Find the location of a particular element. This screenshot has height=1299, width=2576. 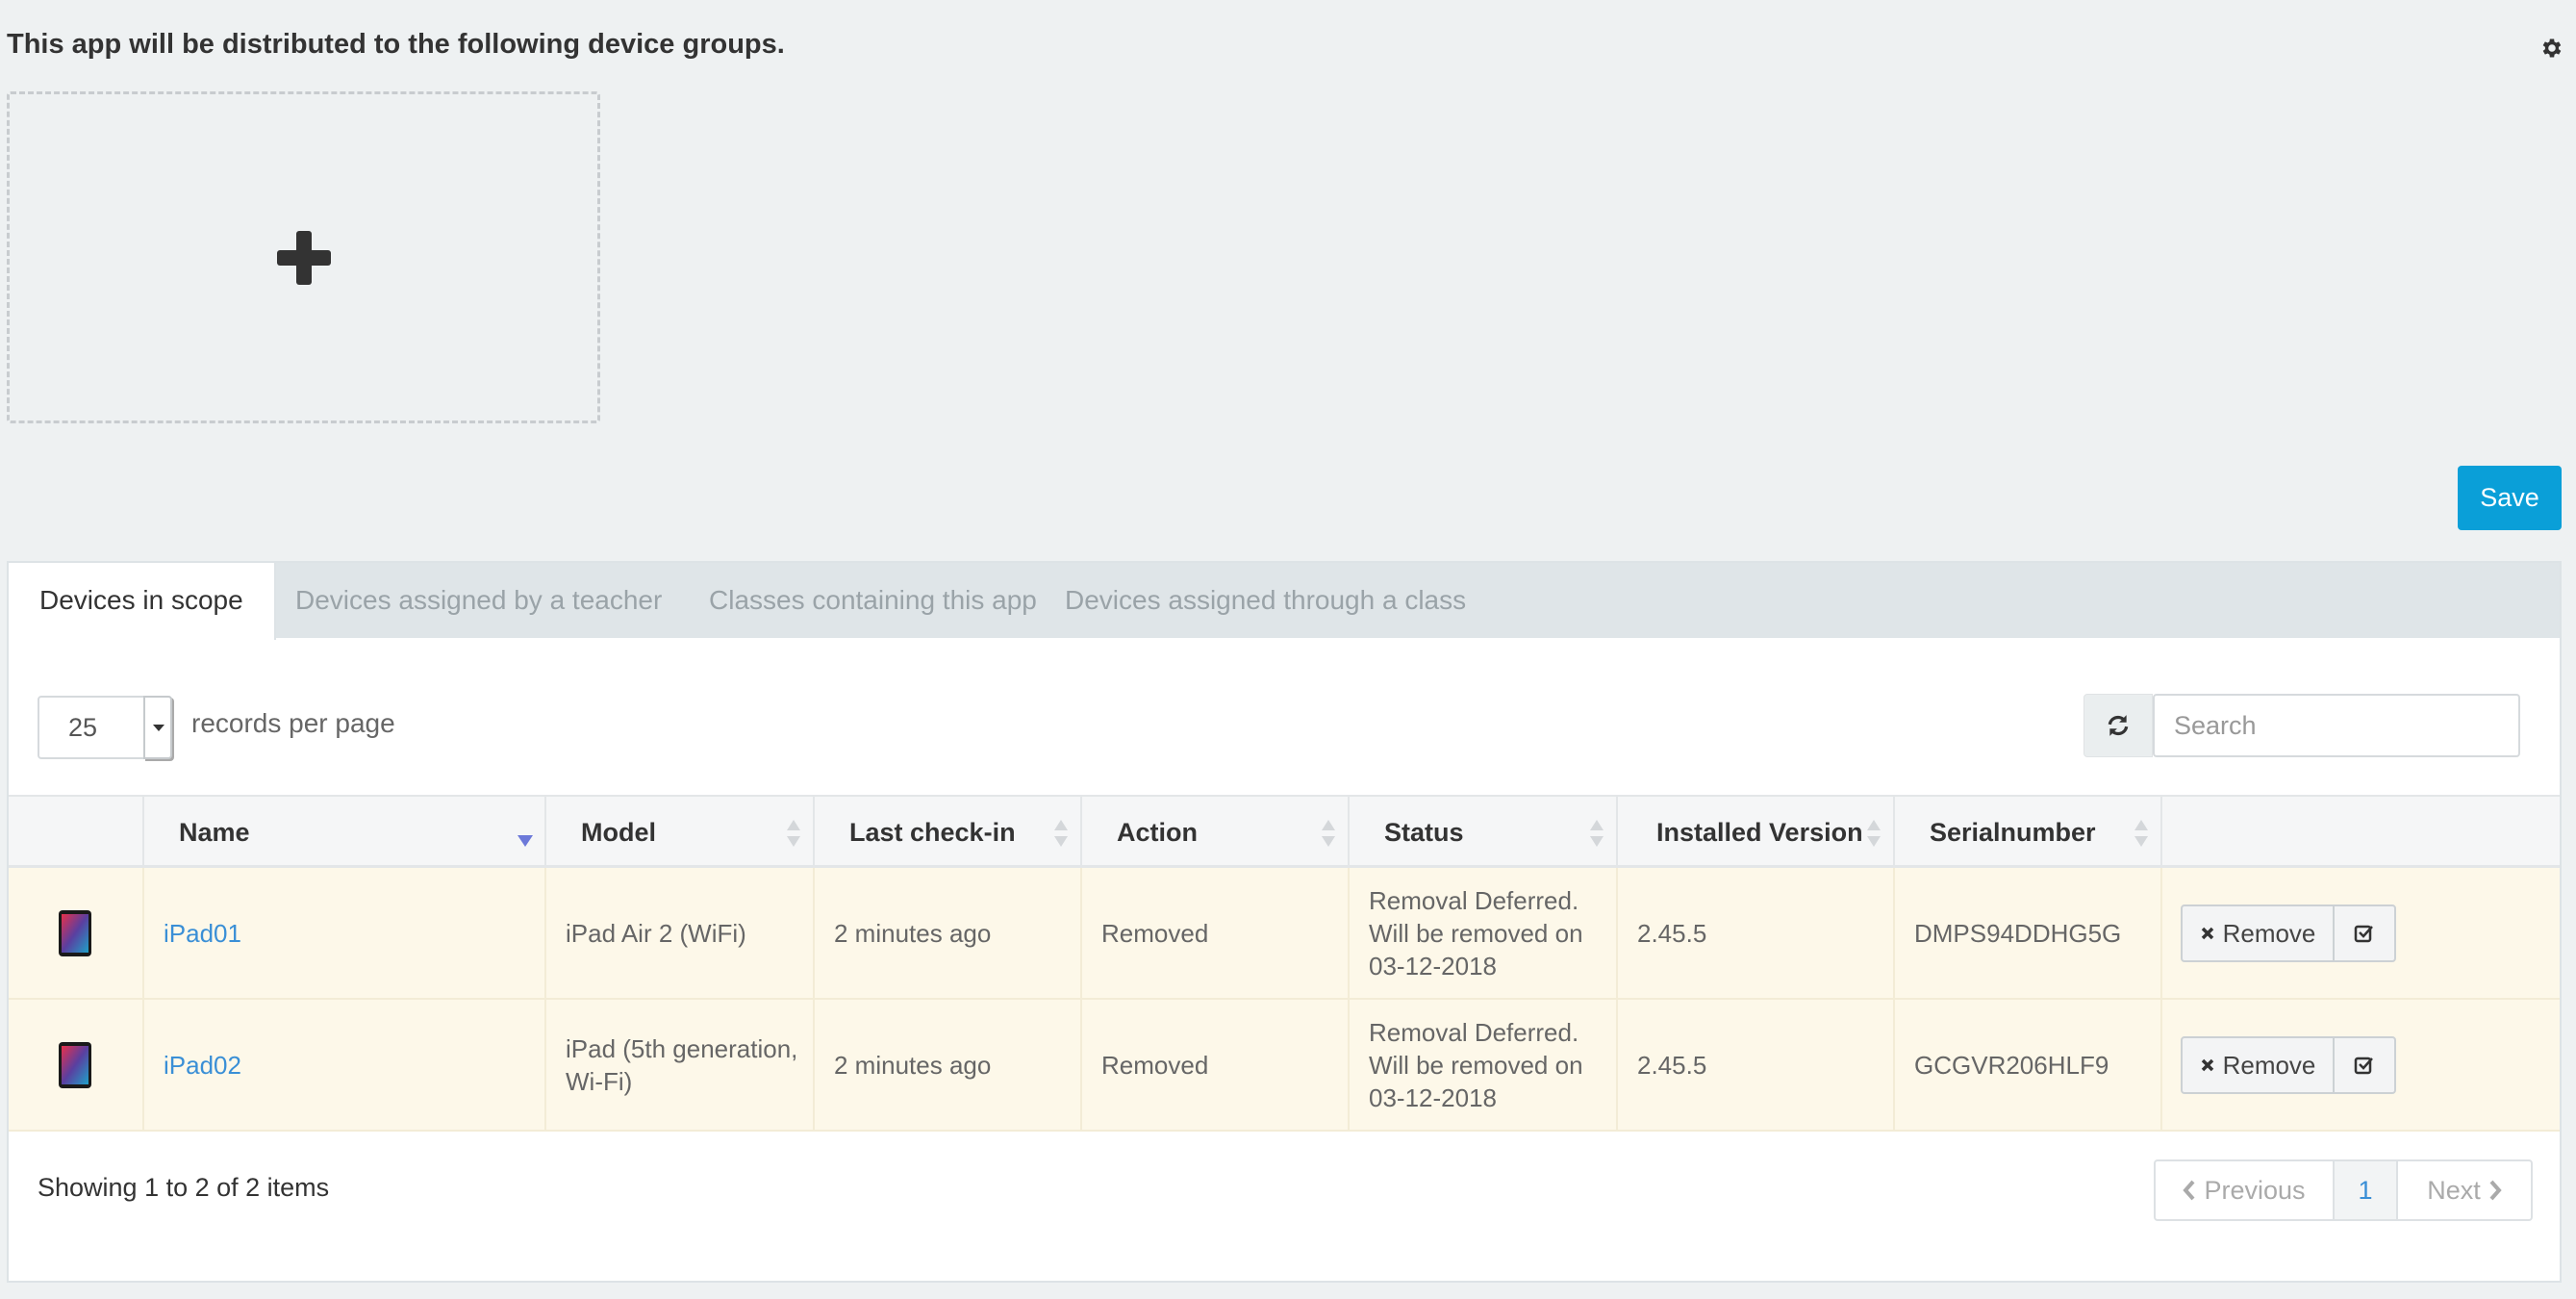

device-model: iPad (5th generation, Wi-Fi) is located at coordinates (682, 1065).